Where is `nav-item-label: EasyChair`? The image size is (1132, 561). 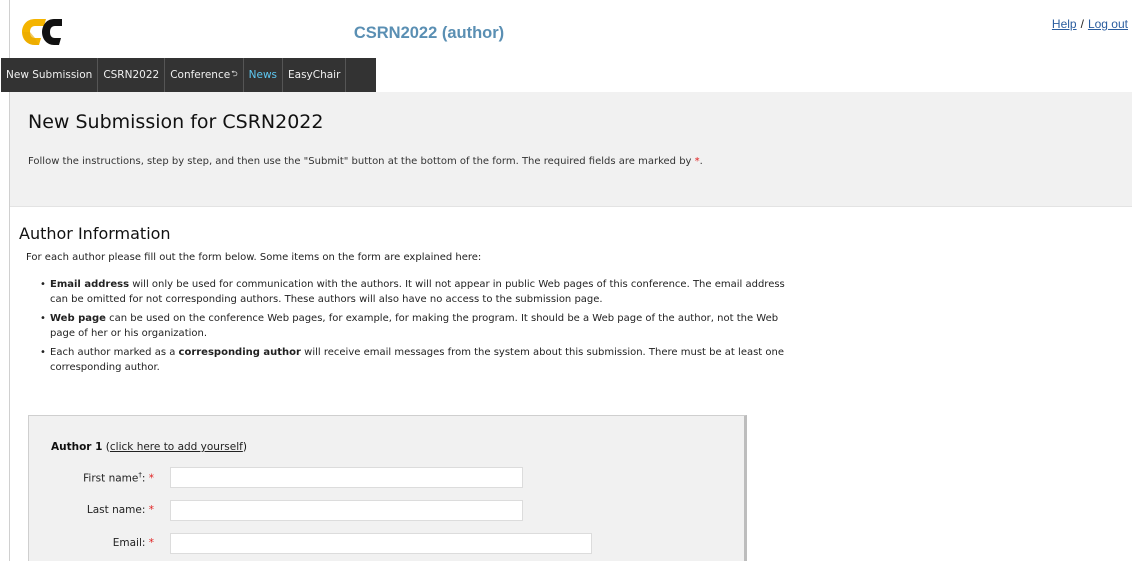 nav-item-label: EasyChair is located at coordinates (314, 75).